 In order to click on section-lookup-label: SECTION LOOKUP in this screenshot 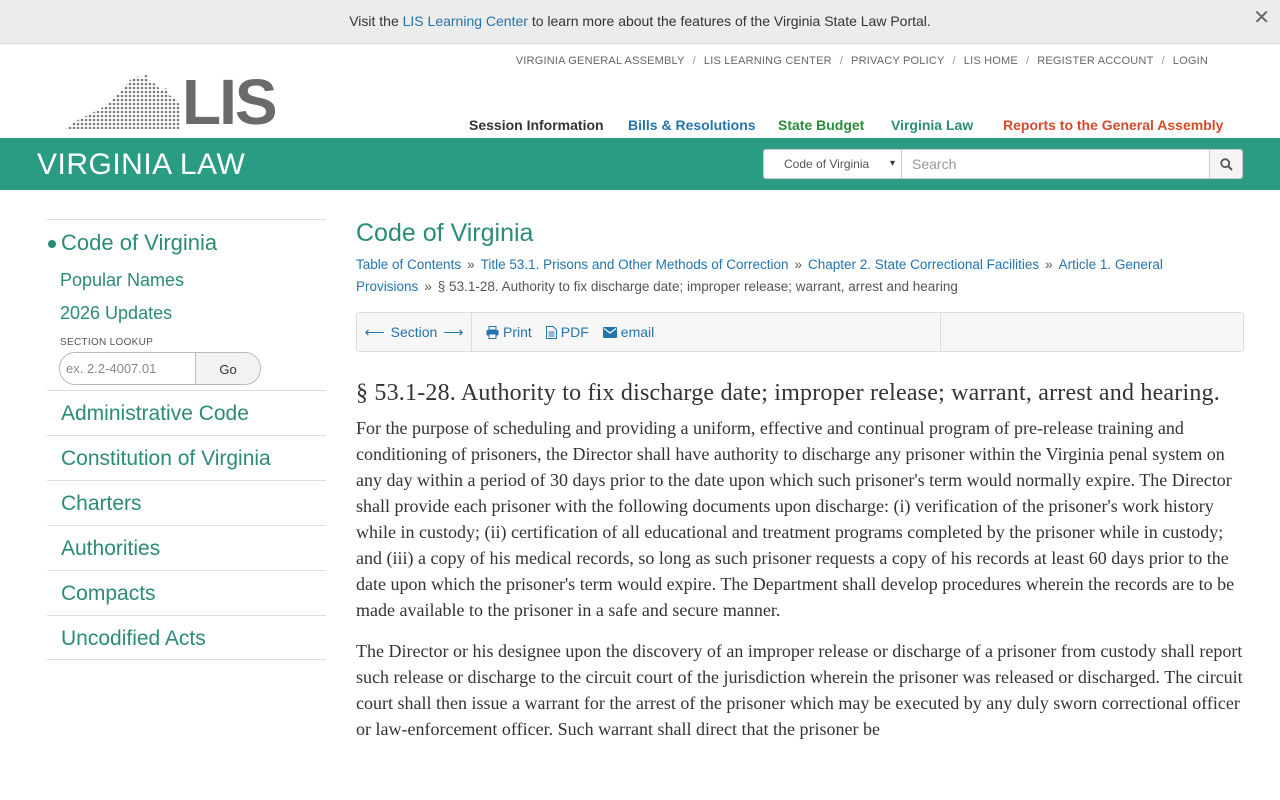, I will do `click(107, 342)`.